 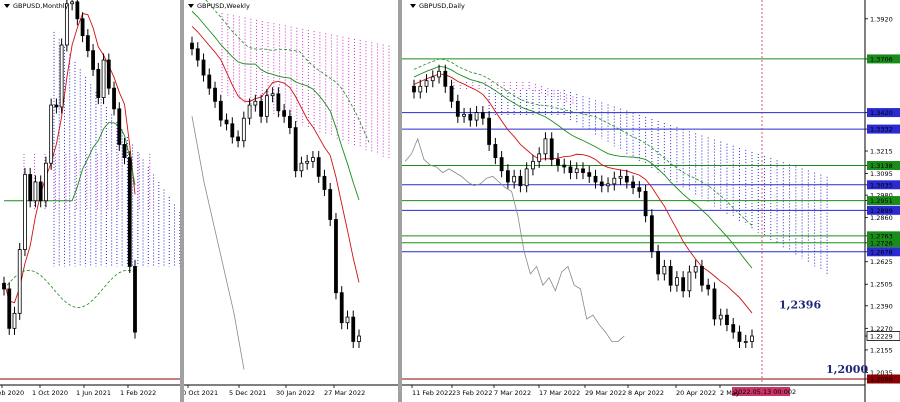 What do you see at coordinates (881, 152) in the screenshot?
I see `y-tick-label: 1.3215` at bounding box center [881, 152].